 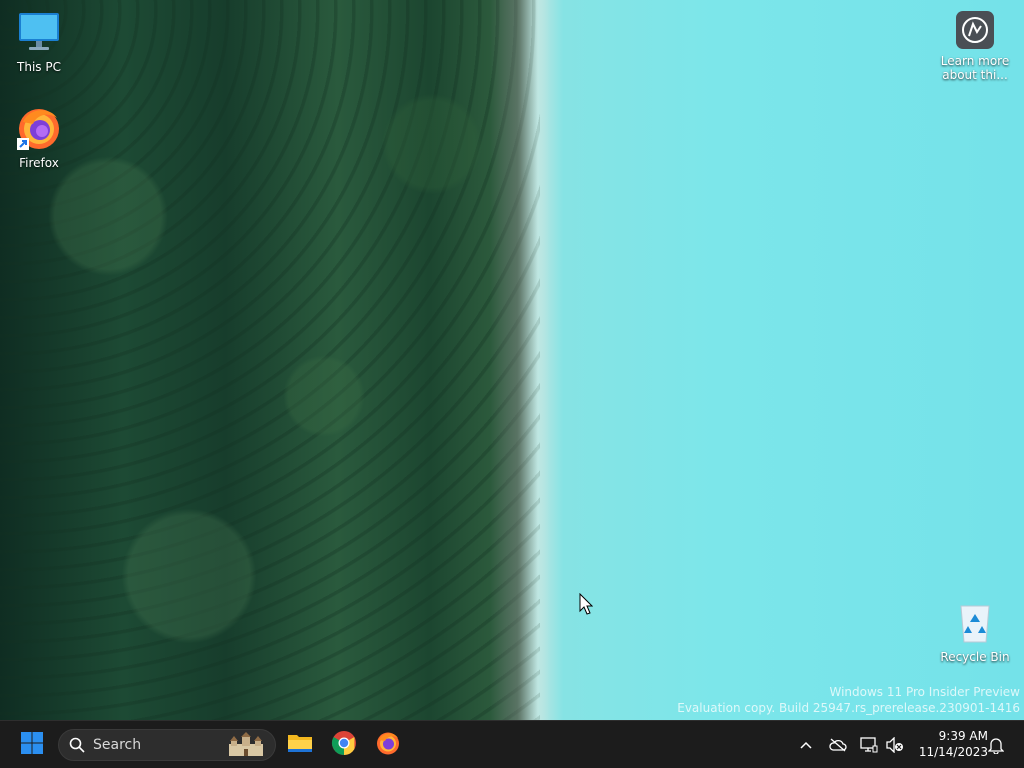 What do you see at coordinates (167, 745) in the screenshot?
I see `taskbar-search-box: Search` at bounding box center [167, 745].